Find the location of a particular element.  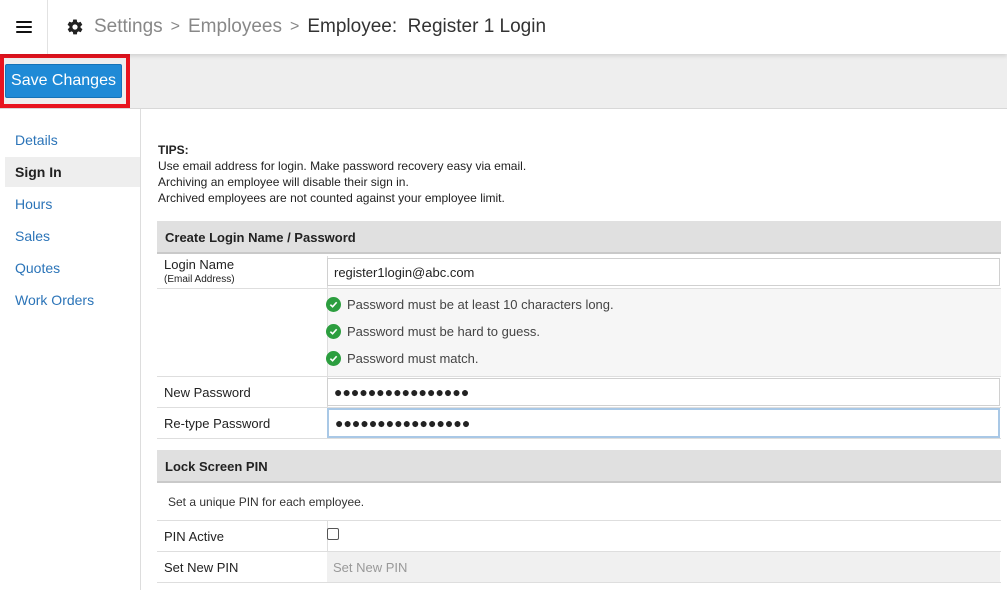

login-name-label: Login Name (Email Address) is located at coordinates (199, 272).